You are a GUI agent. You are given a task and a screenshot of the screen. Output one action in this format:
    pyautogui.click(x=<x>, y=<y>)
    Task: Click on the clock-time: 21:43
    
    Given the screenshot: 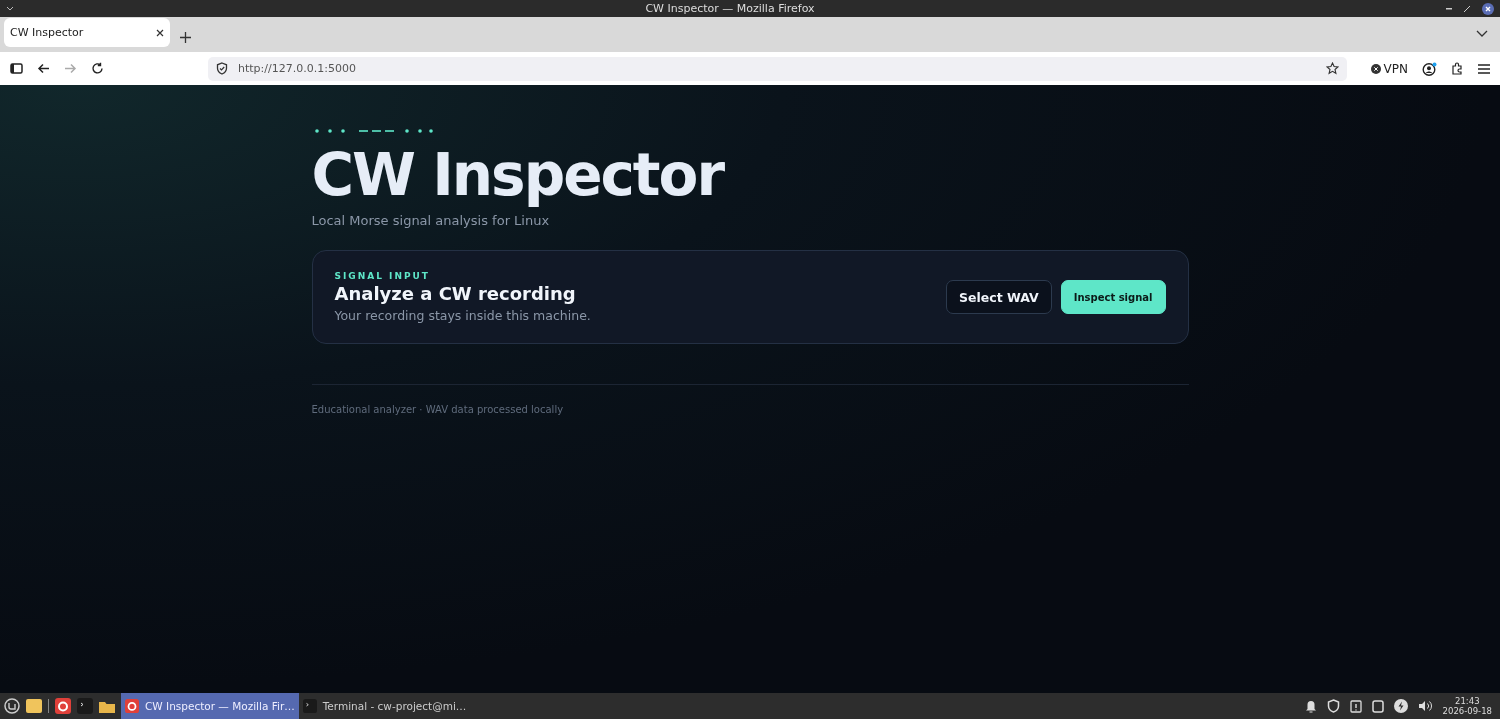 What is the action you would take?
    pyautogui.click(x=1467, y=701)
    